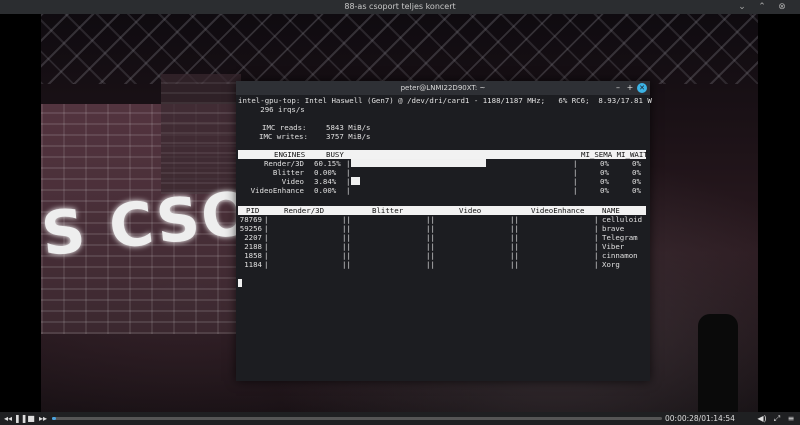 The height and width of the screenshot is (425, 800). I want to click on engine-busy-bar, so click(418, 163).